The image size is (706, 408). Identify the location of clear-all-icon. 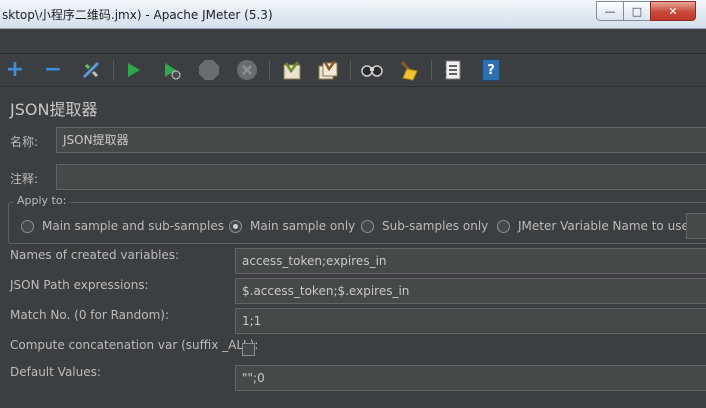
(328, 70).